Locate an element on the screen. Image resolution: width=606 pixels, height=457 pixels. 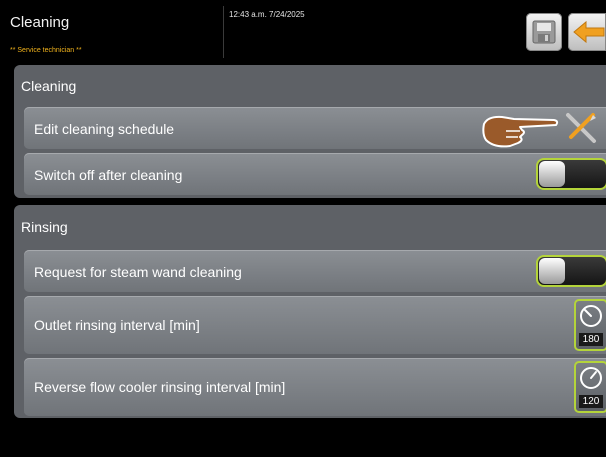
page-title: Cleaning is located at coordinates (40, 22).